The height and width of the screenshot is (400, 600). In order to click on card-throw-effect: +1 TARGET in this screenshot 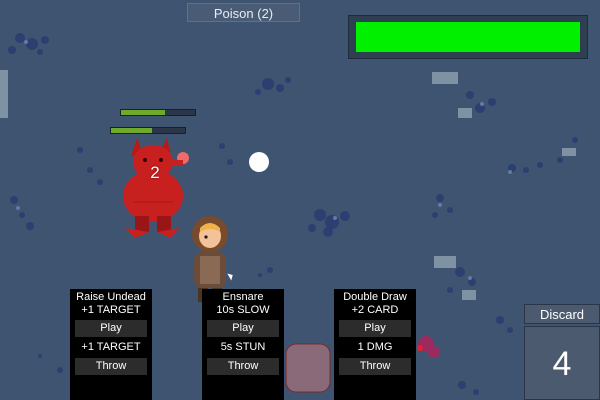, I will do `click(111, 347)`.